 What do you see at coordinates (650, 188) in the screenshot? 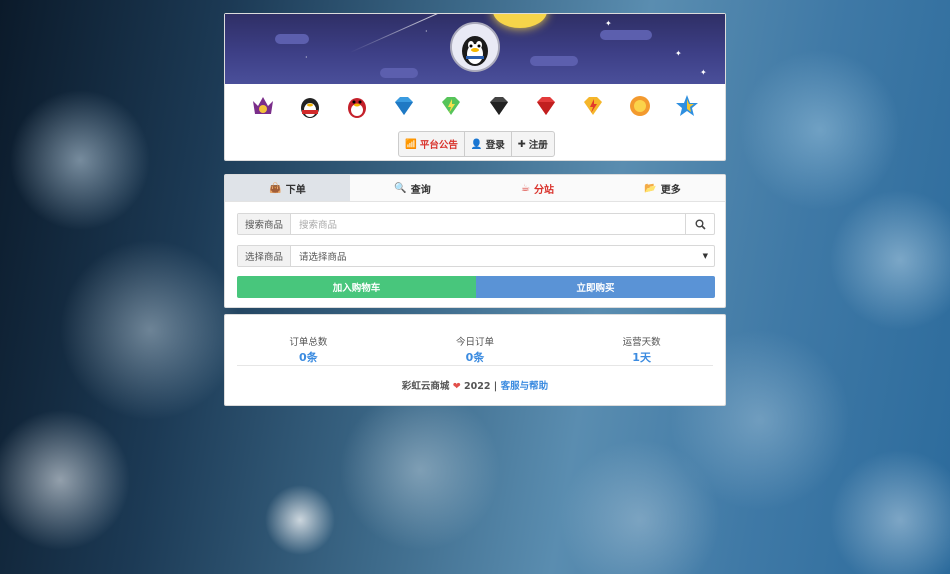
I see `folder-icon: 📂` at bounding box center [650, 188].